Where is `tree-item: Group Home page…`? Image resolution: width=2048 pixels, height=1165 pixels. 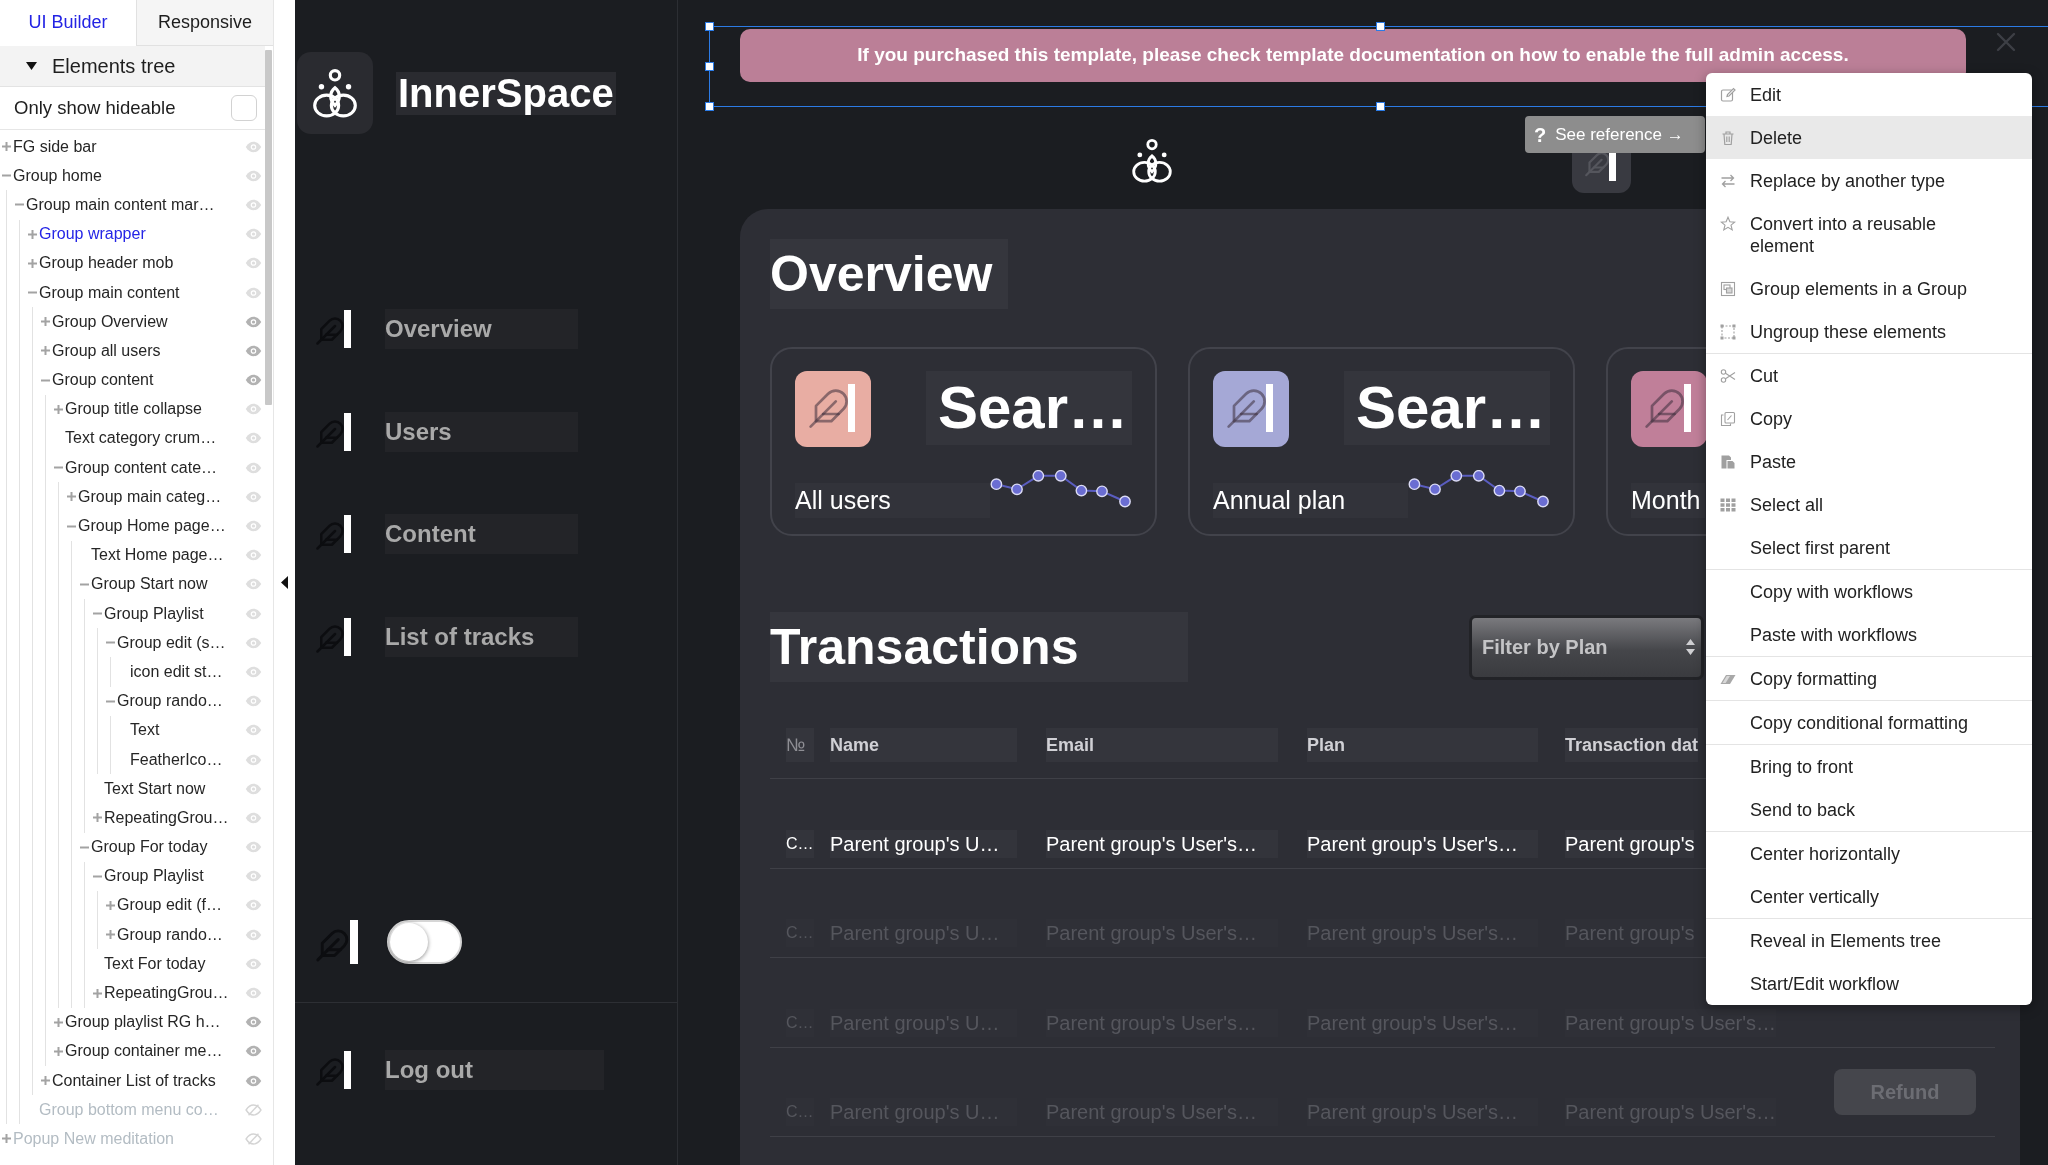 tree-item: Group Home page… is located at coordinates (165, 526).